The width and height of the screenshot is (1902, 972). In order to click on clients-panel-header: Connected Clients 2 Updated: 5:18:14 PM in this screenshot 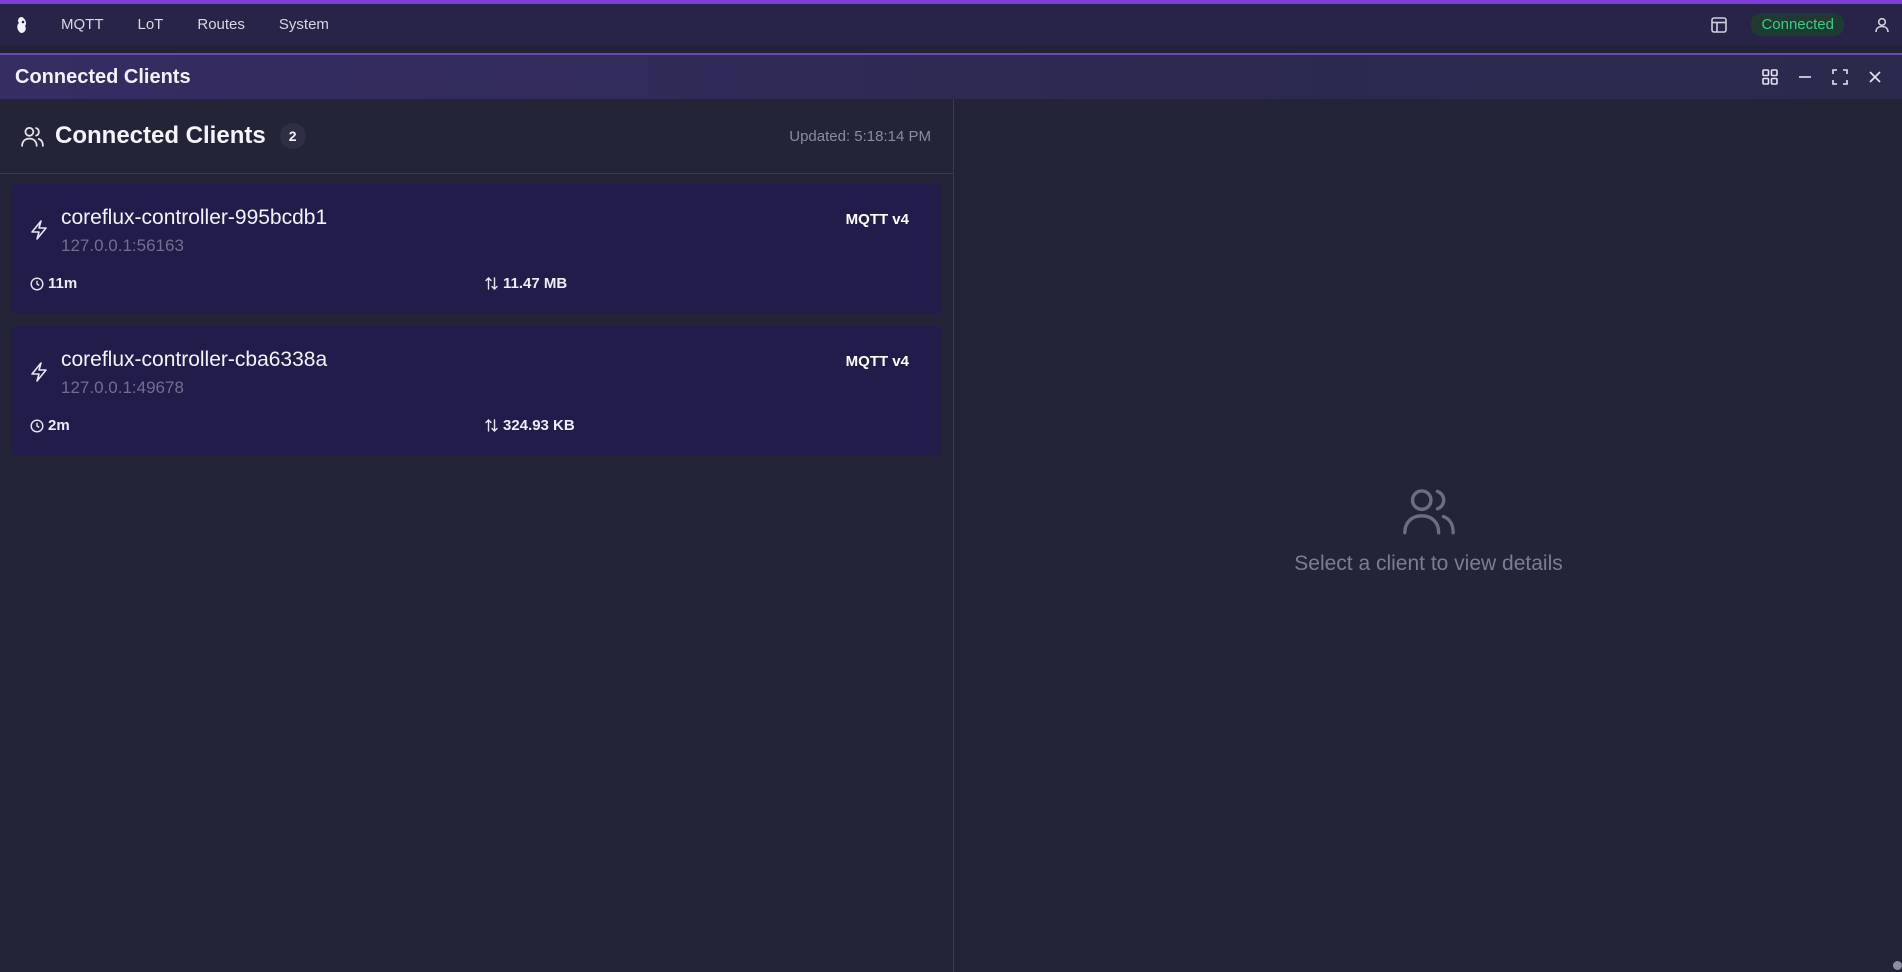, I will do `click(476, 136)`.